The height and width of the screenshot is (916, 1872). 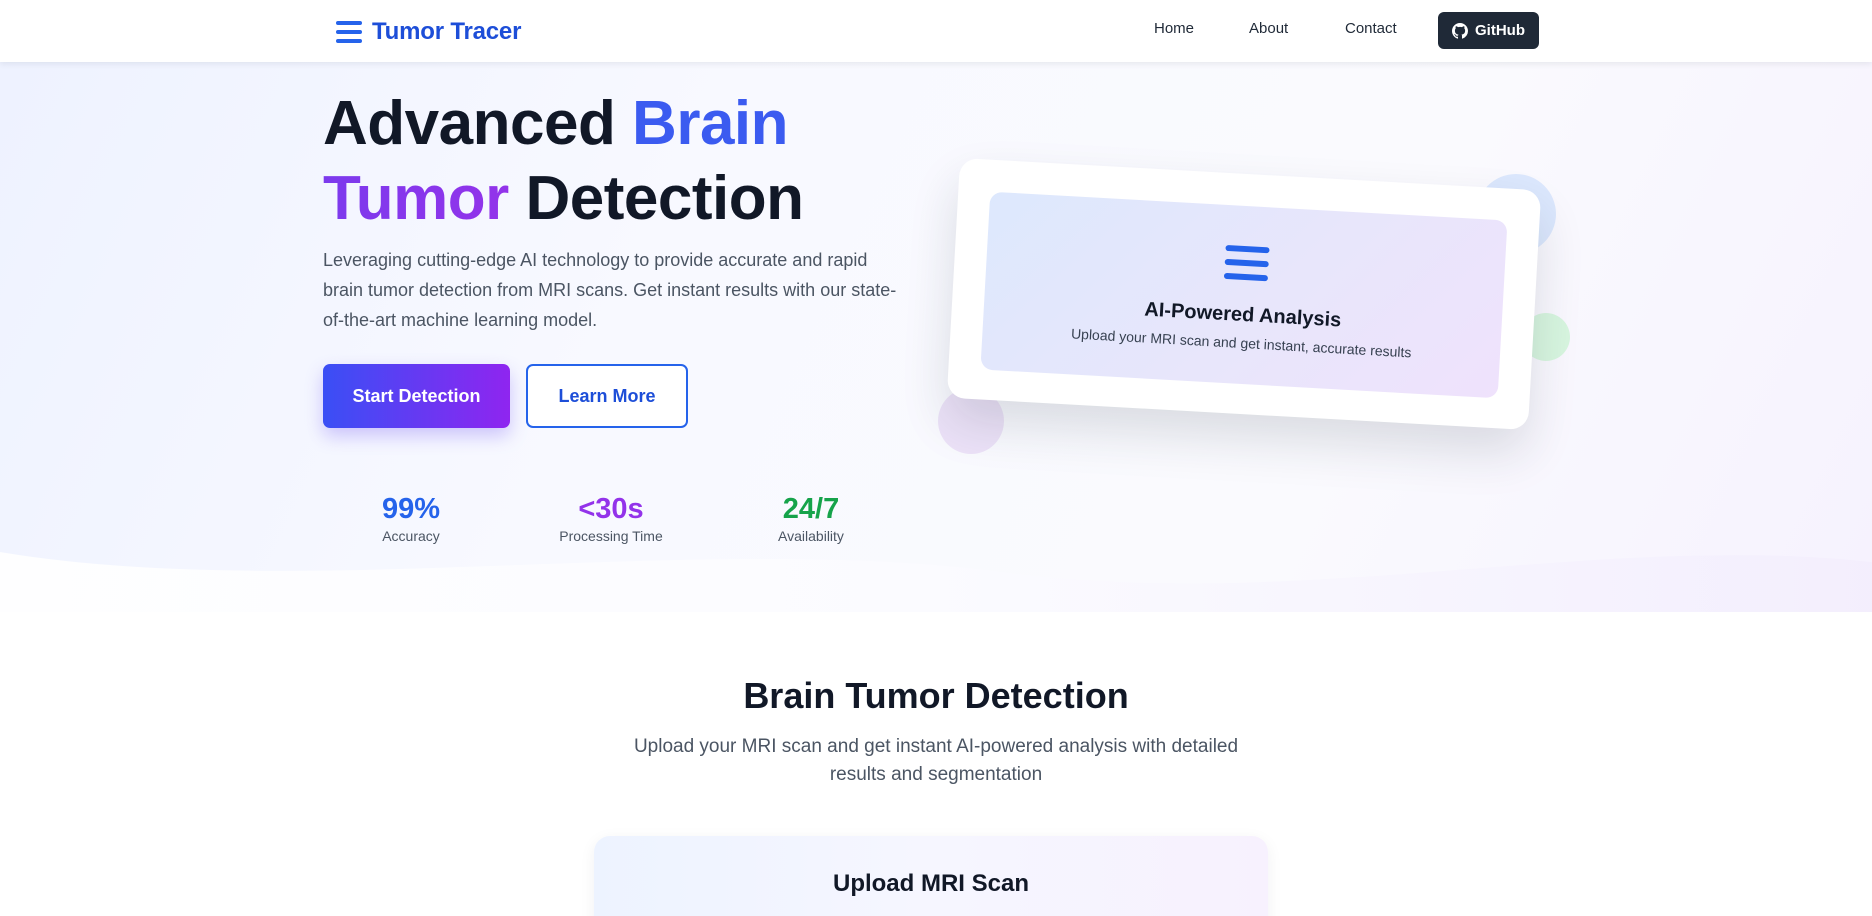 What do you see at coordinates (710, 123) in the screenshot?
I see `hero-title-brain: Brain` at bounding box center [710, 123].